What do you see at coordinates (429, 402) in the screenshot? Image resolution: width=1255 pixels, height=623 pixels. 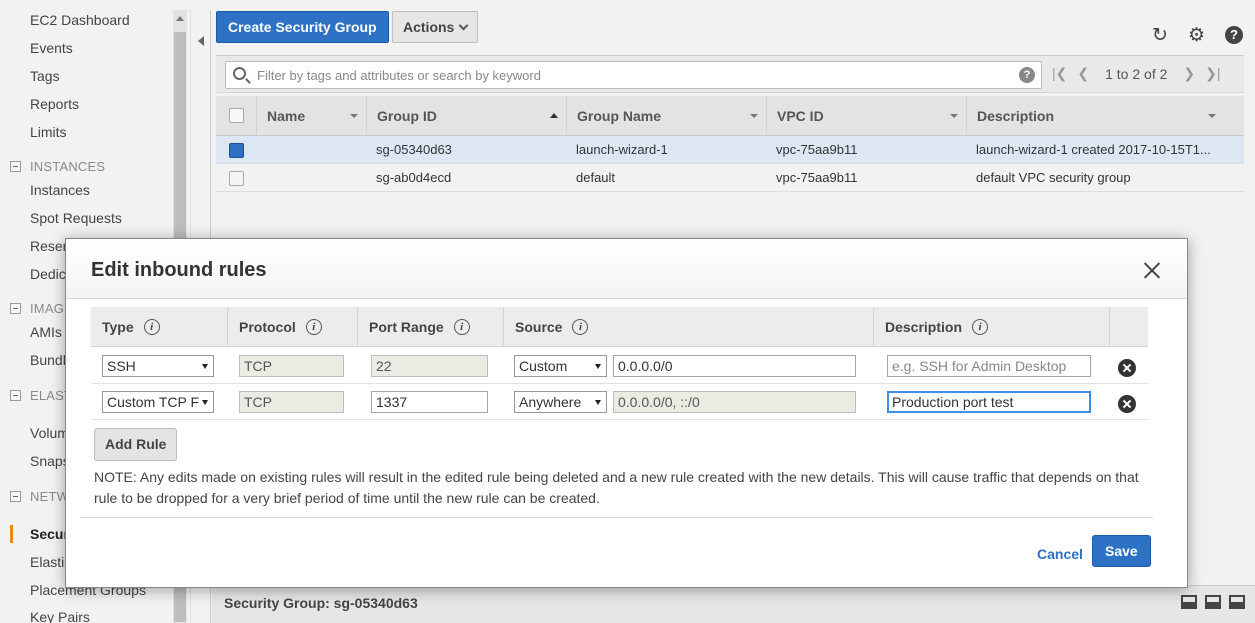 I see `port-range-input: 1337` at bounding box center [429, 402].